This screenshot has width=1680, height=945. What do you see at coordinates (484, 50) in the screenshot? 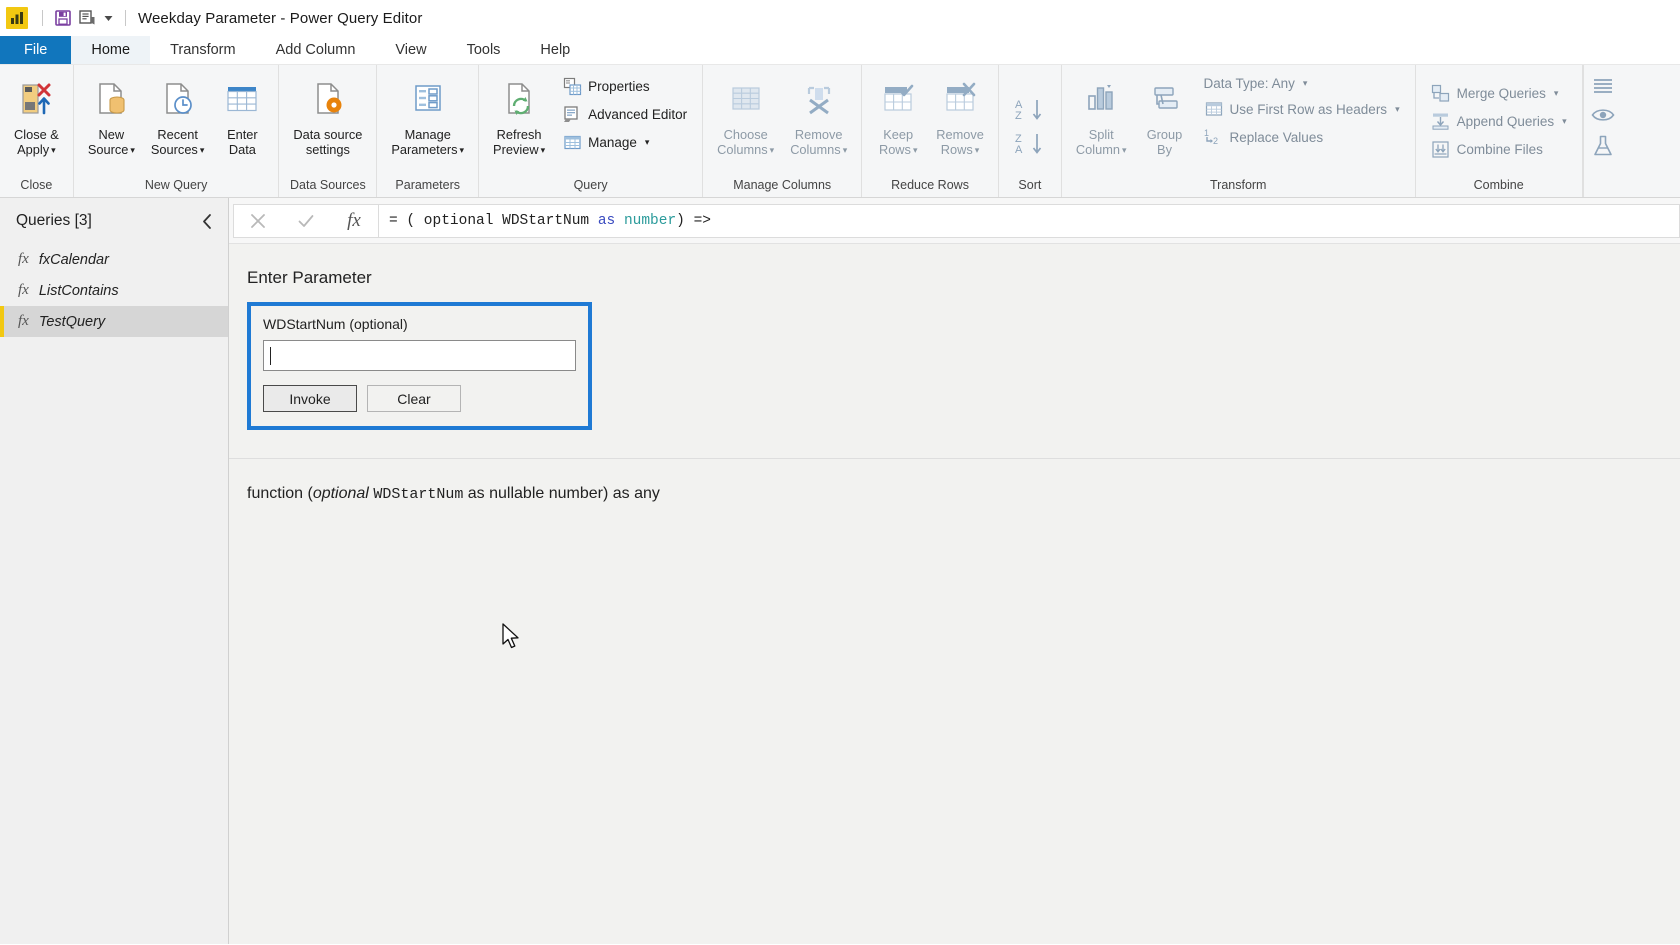
I see `tab-tools: Tools` at bounding box center [484, 50].